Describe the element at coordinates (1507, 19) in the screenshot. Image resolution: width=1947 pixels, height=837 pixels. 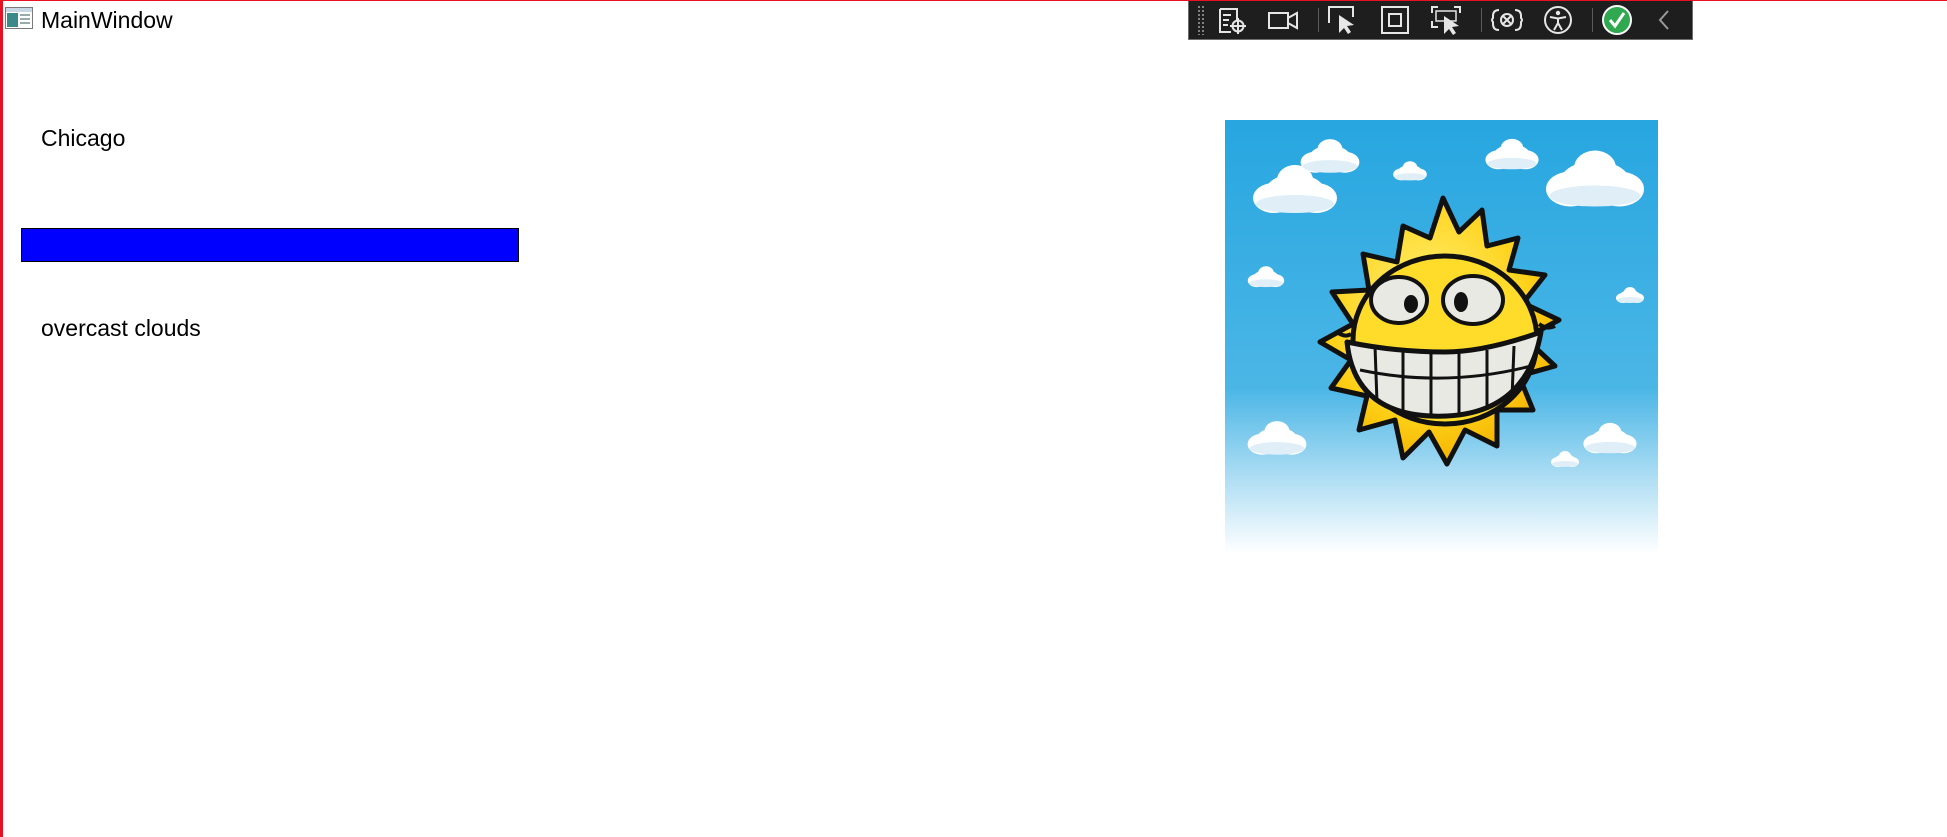
I see `binding-failures-icon` at that location.